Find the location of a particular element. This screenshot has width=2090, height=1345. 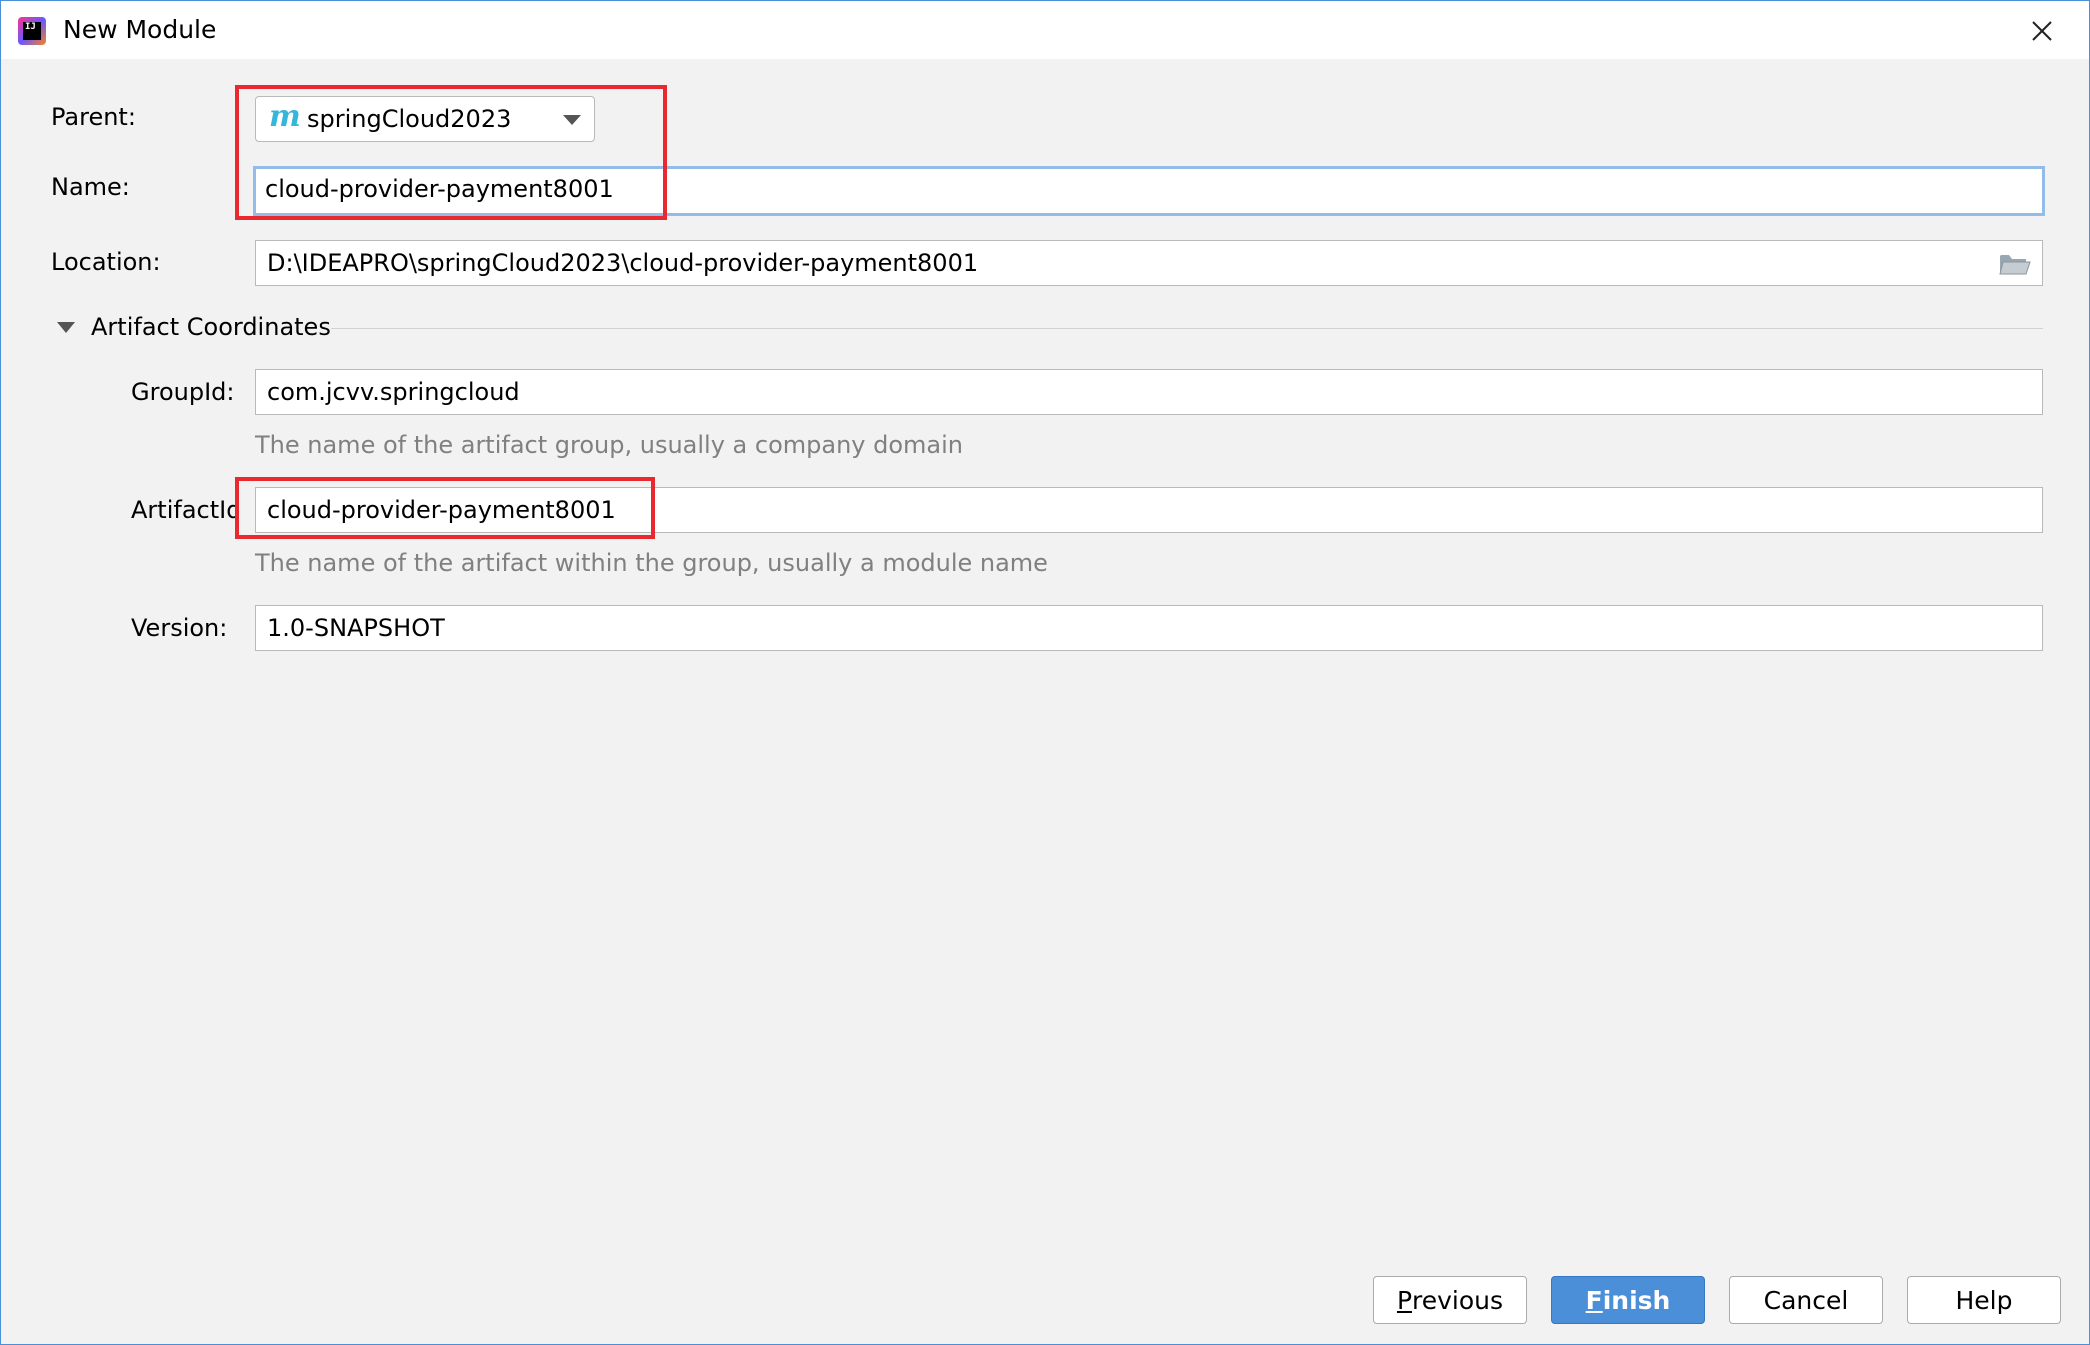

artifactid-label: ArtifactId: is located at coordinates (183, 510).